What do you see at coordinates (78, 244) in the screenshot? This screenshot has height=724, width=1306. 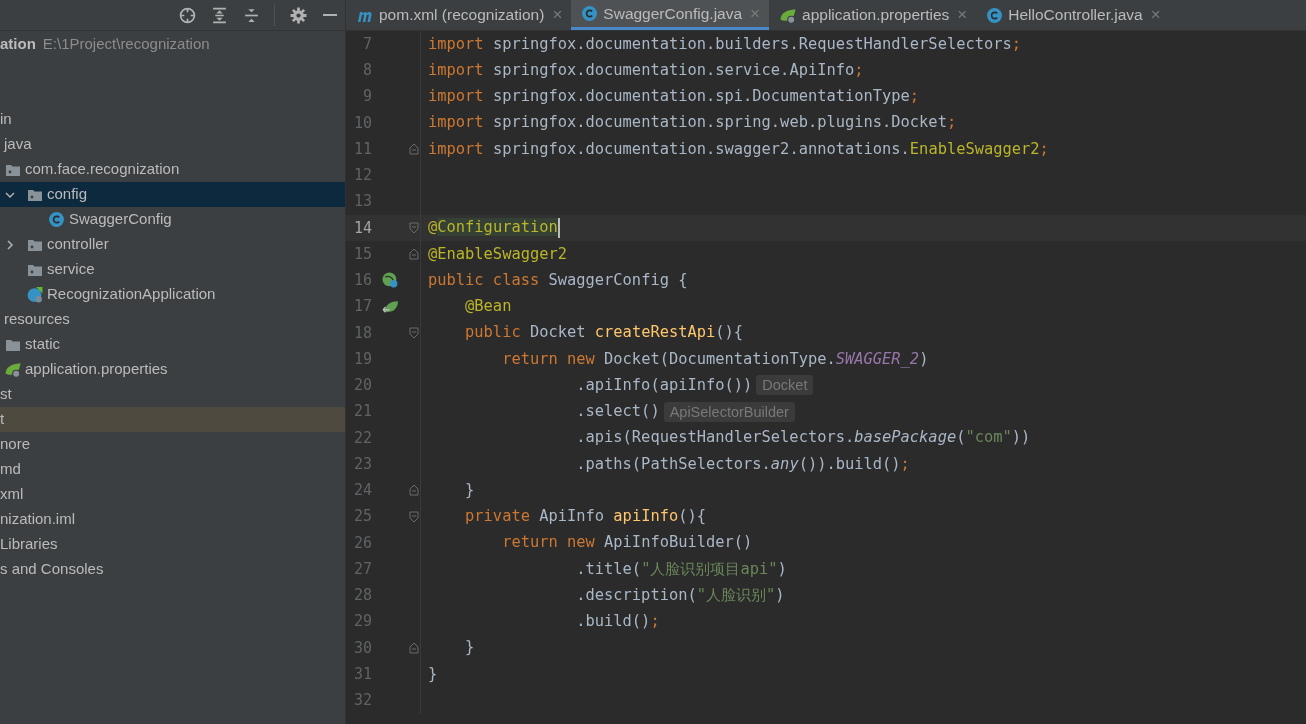 I see `tree-item: controller` at bounding box center [78, 244].